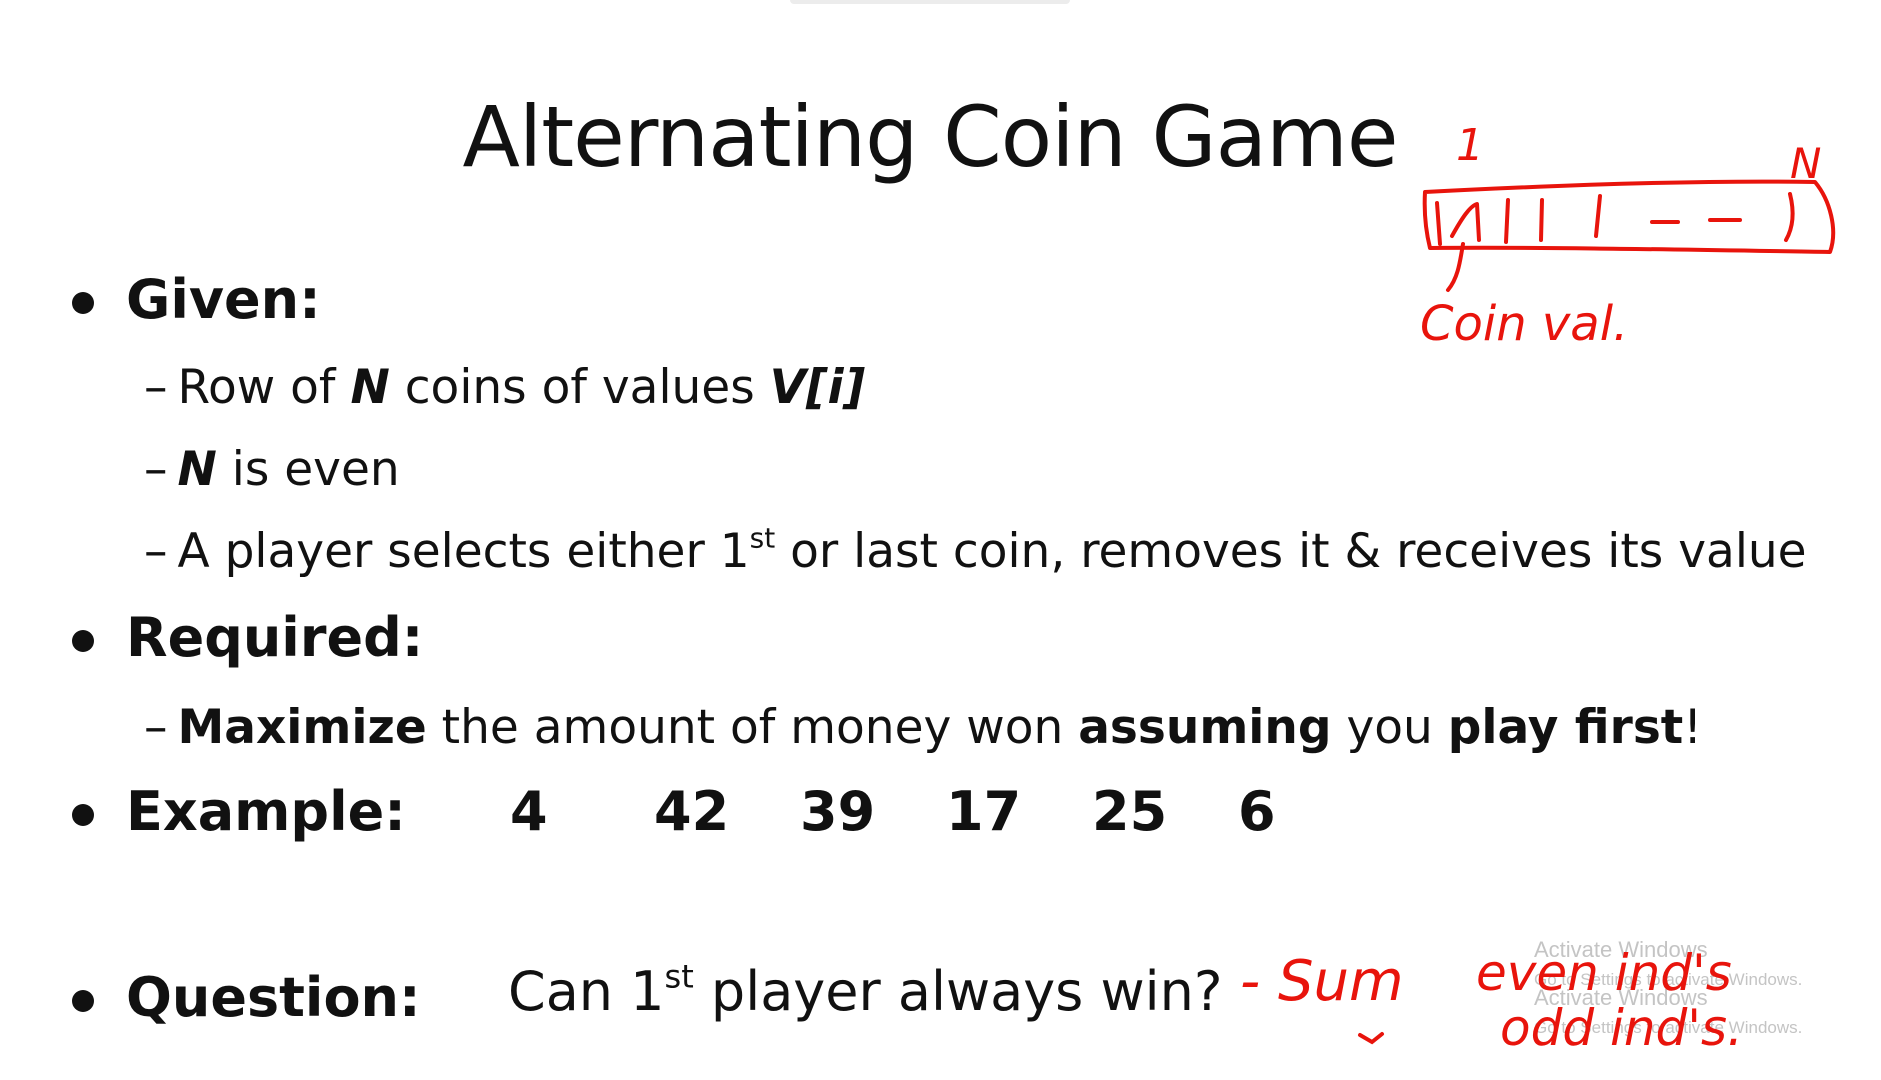  Describe the element at coordinates (1629, 216) in the screenshot. I see `ink-array-box` at that location.